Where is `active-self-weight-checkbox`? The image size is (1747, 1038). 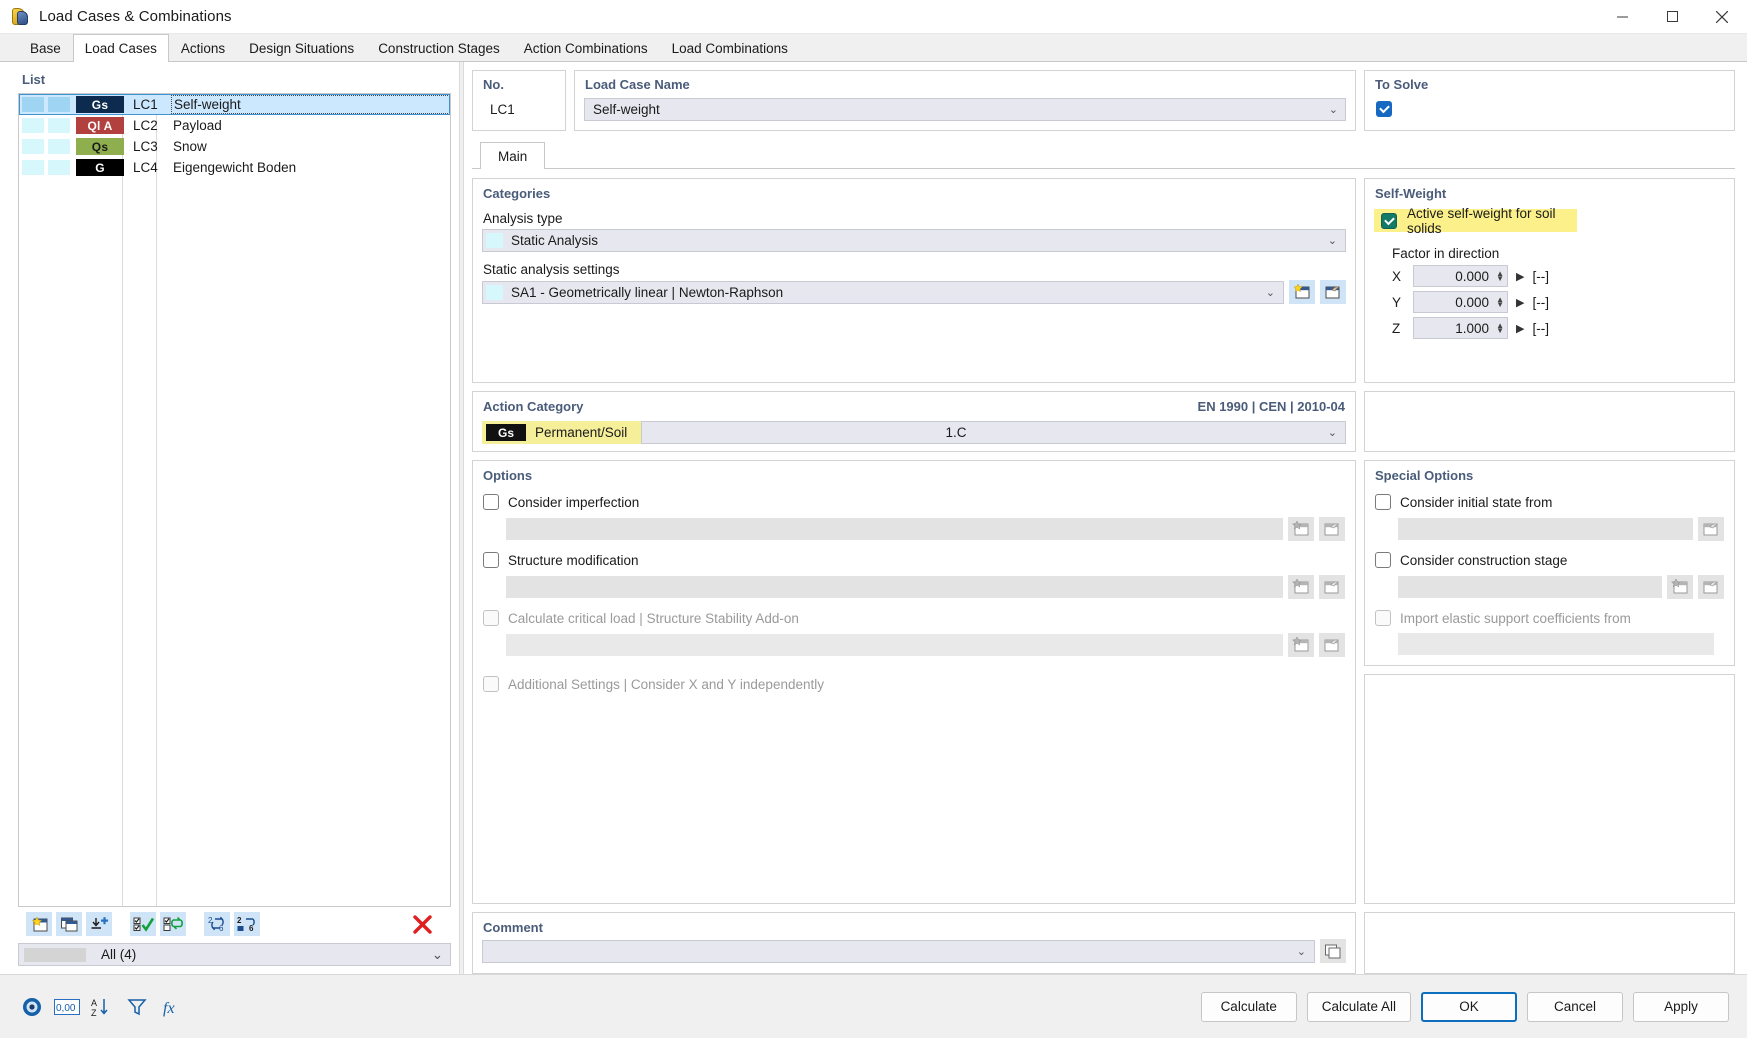
active-self-weight-checkbox is located at coordinates (1389, 220).